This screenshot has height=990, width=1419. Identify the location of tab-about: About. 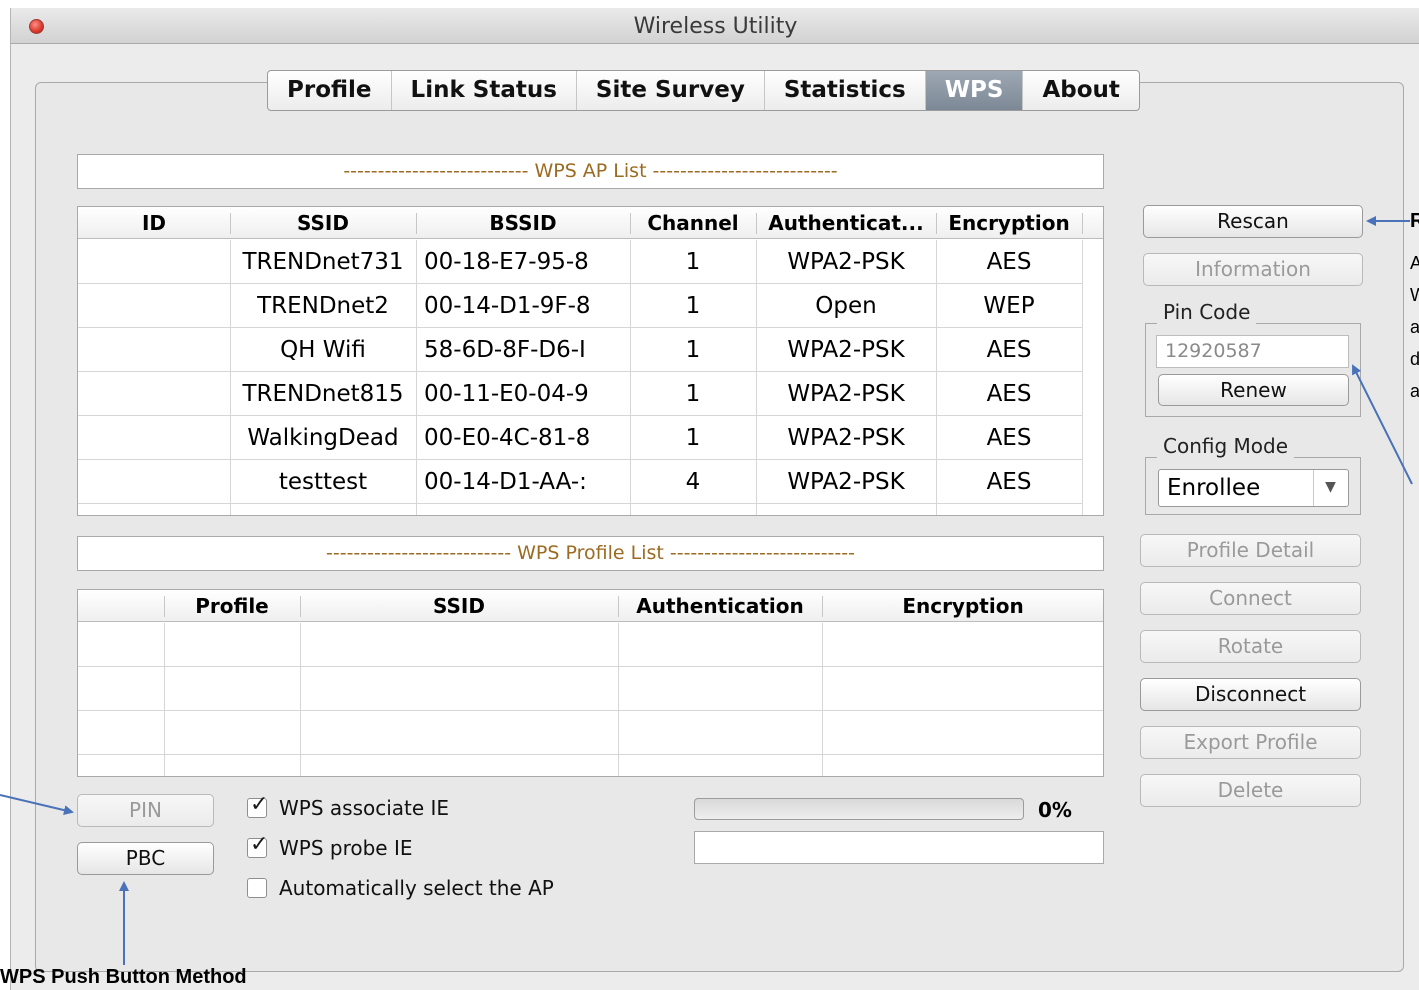
(1080, 90).